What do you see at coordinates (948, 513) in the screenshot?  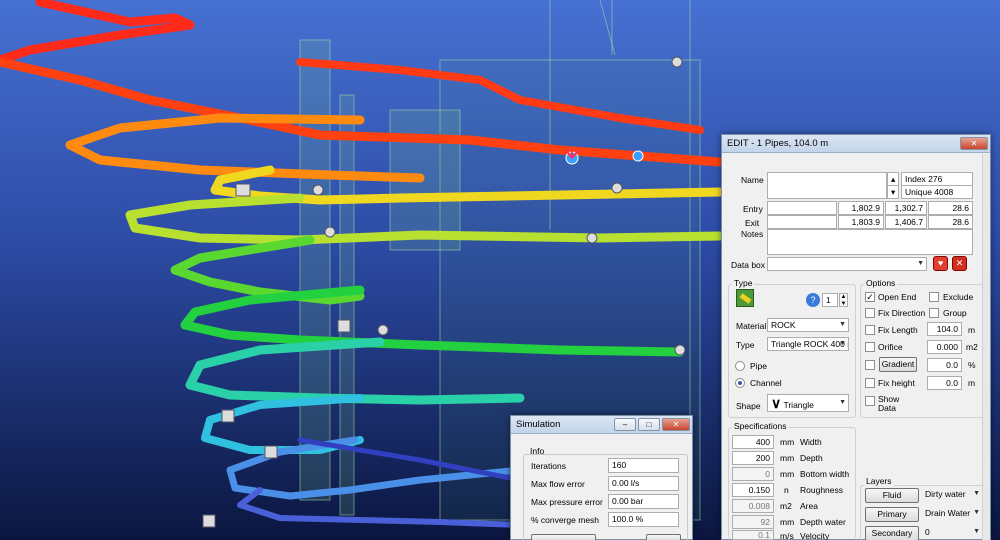 I see `primary-value: Drain Water` at bounding box center [948, 513].